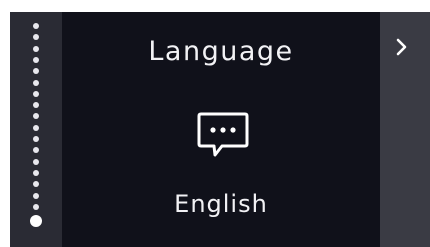 The image size is (430, 247). What do you see at coordinates (221, 204) in the screenshot?
I see `setting-value: English` at bounding box center [221, 204].